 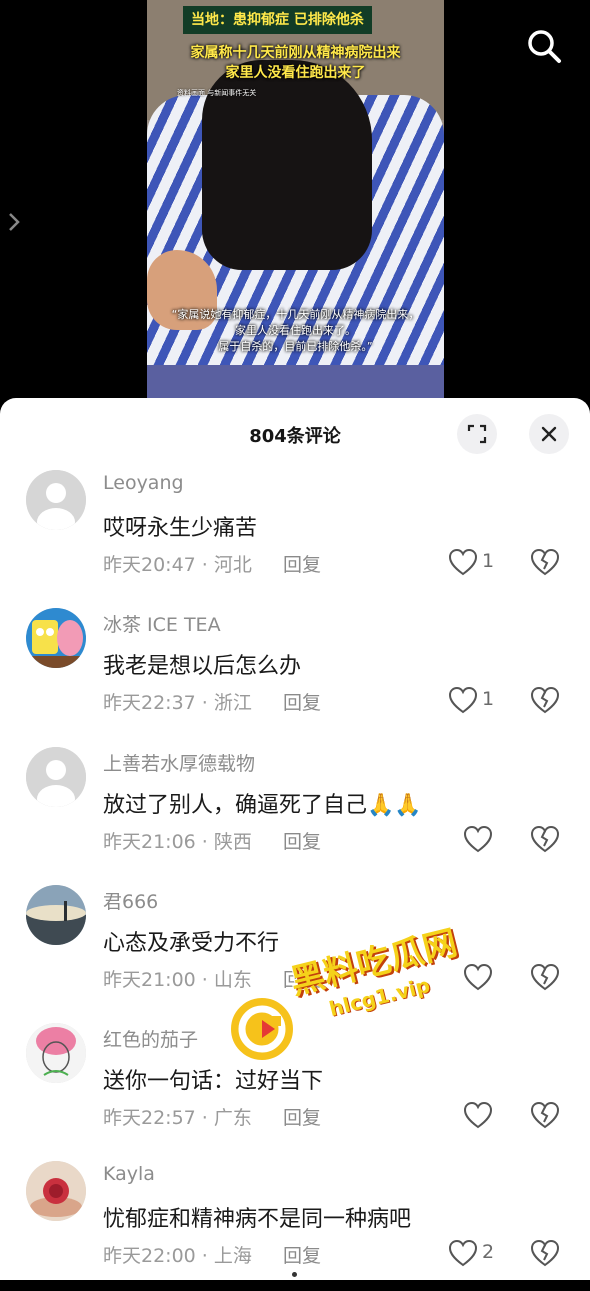 What do you see at coordinates (257, 1219) in the screenshot?
I see `comment-text: 忧郁症和精神病不是同一种病吧` at bounding box center [257, 1219].